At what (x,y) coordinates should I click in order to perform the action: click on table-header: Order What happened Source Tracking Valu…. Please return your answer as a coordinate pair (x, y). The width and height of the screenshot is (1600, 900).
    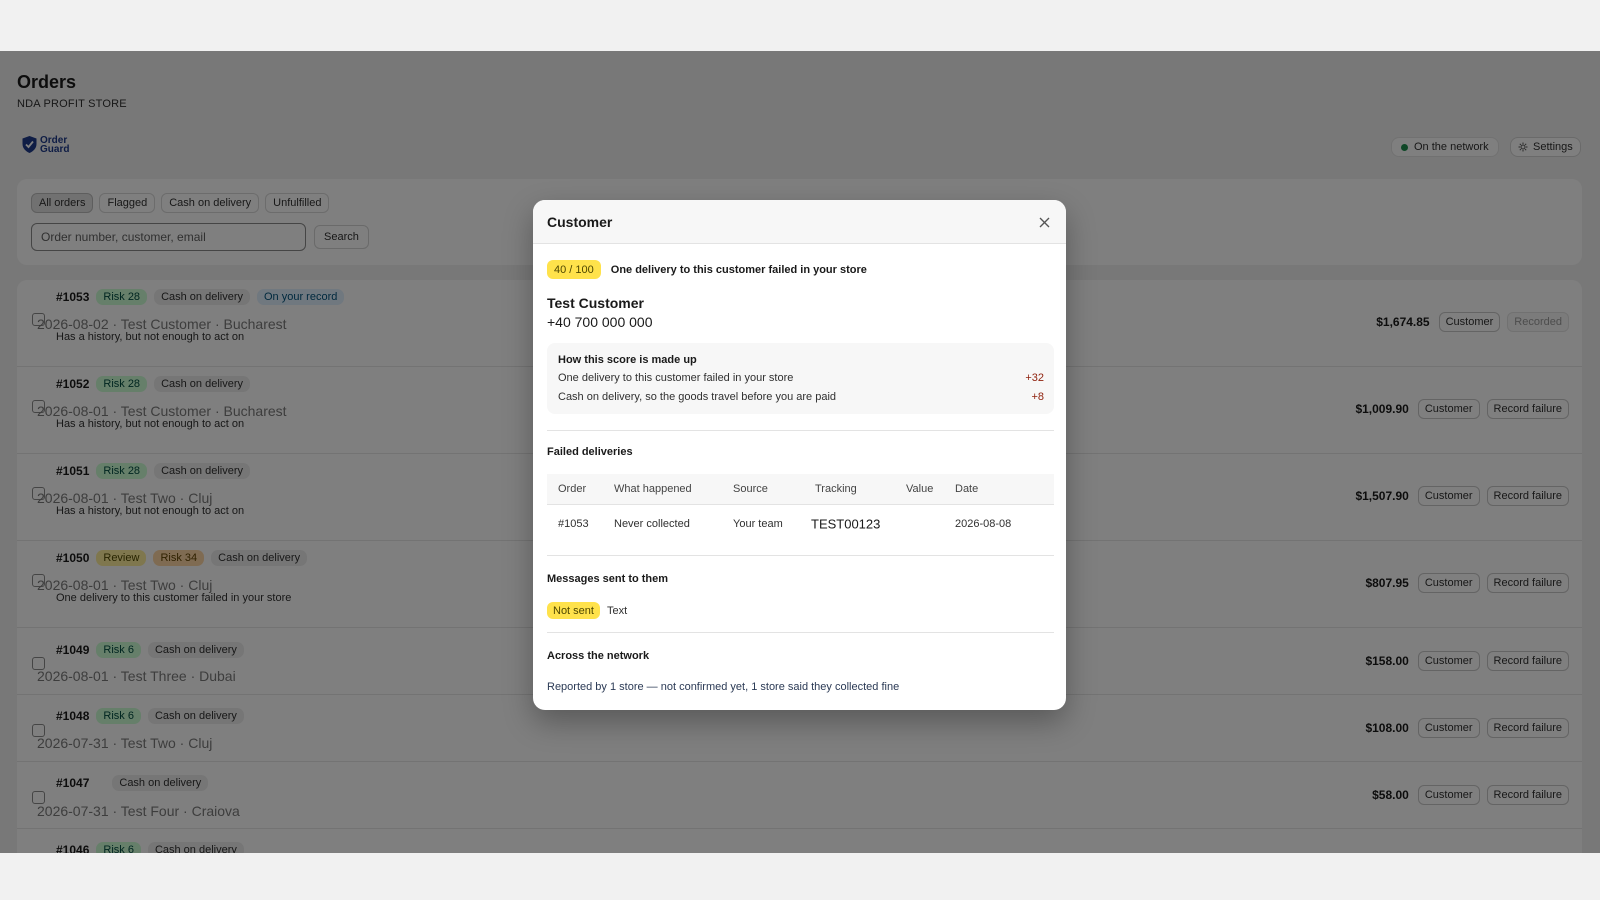
    Looking at the image, I should click on (800, 489).